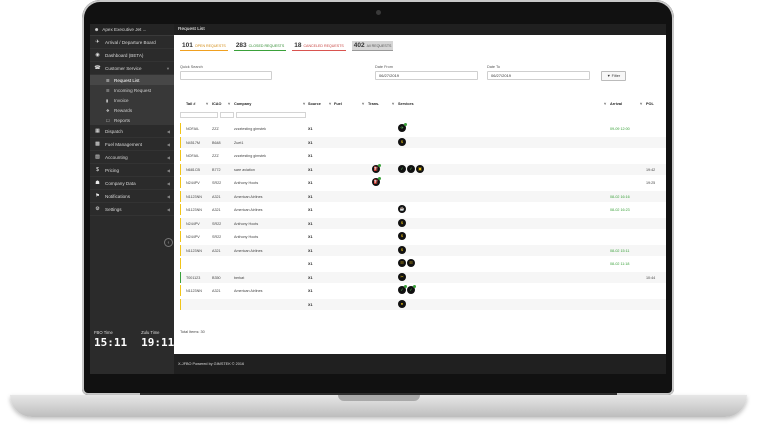 The image size is (757, 437). I want to click on col-arrival: Arrival, so click(616, 104).